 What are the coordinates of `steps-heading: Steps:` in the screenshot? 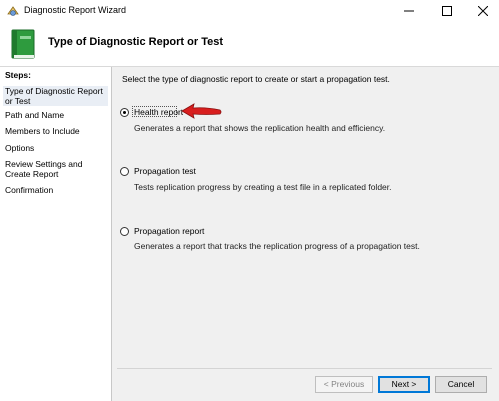 It's located at (18, 75).